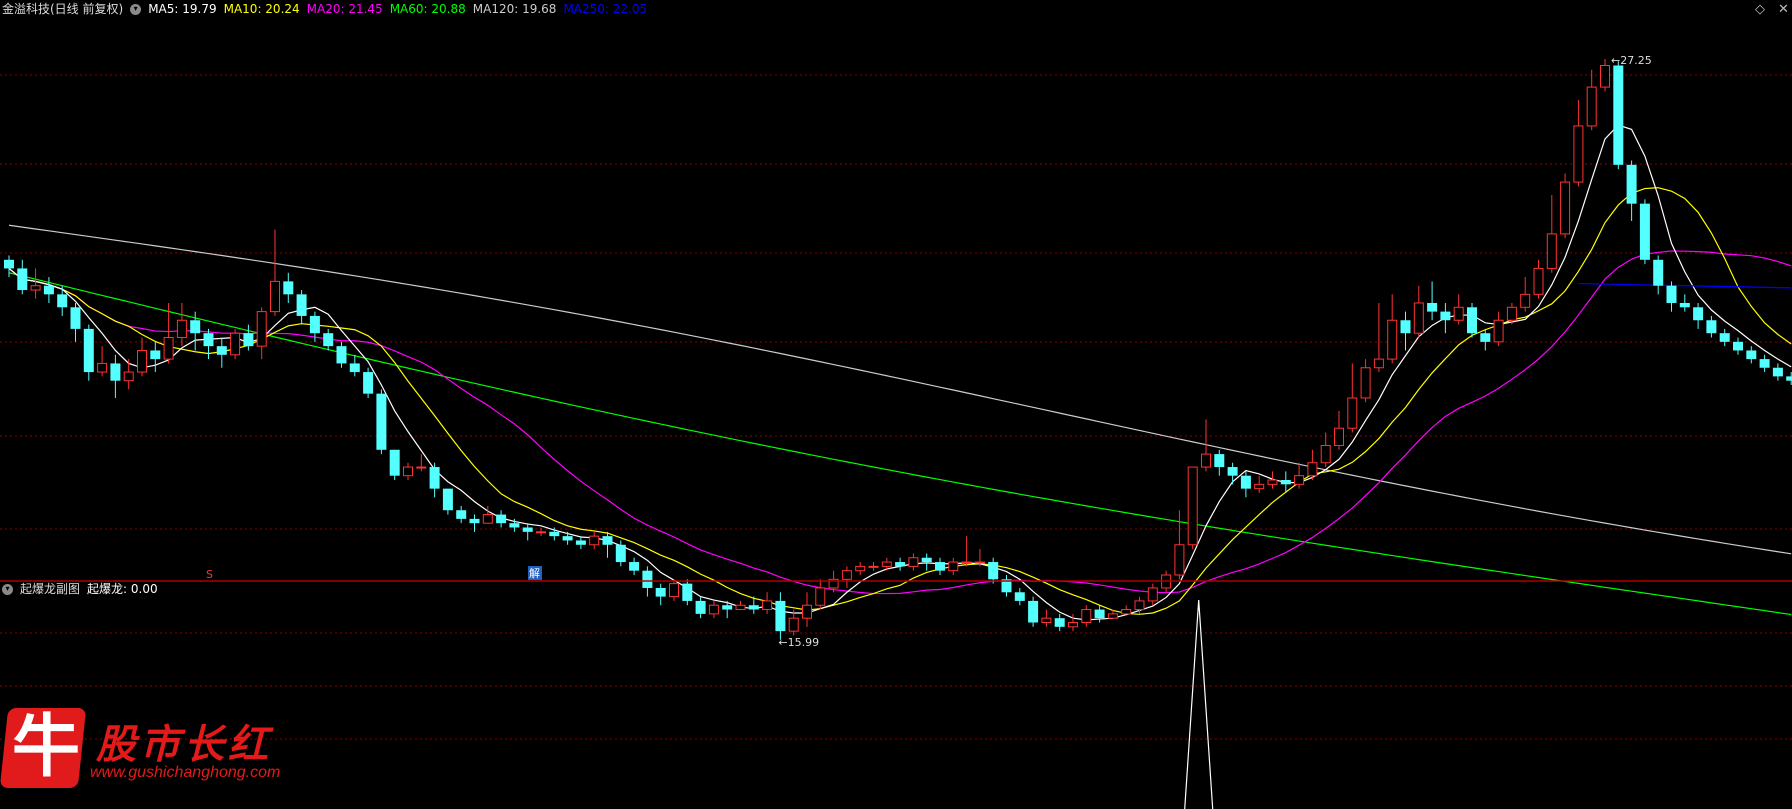  Describe the element at coordinates (209, 574) in the screenshot. I see `s-marker: S` at that location.